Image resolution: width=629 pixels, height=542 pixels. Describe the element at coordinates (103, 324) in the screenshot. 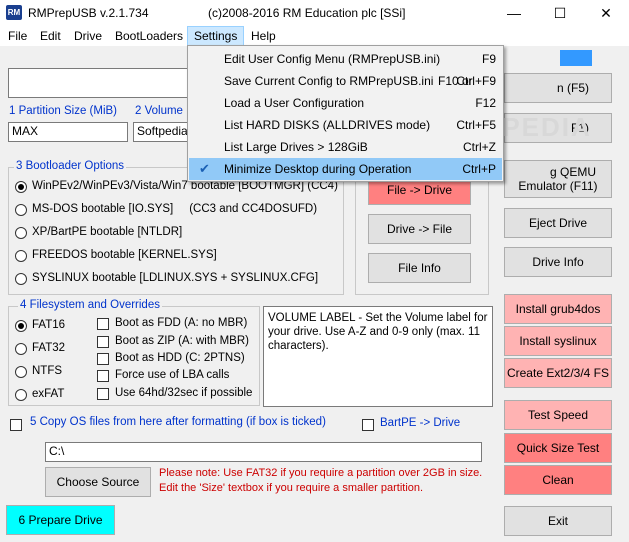

I see `override-checkbox-fdd` at that location.